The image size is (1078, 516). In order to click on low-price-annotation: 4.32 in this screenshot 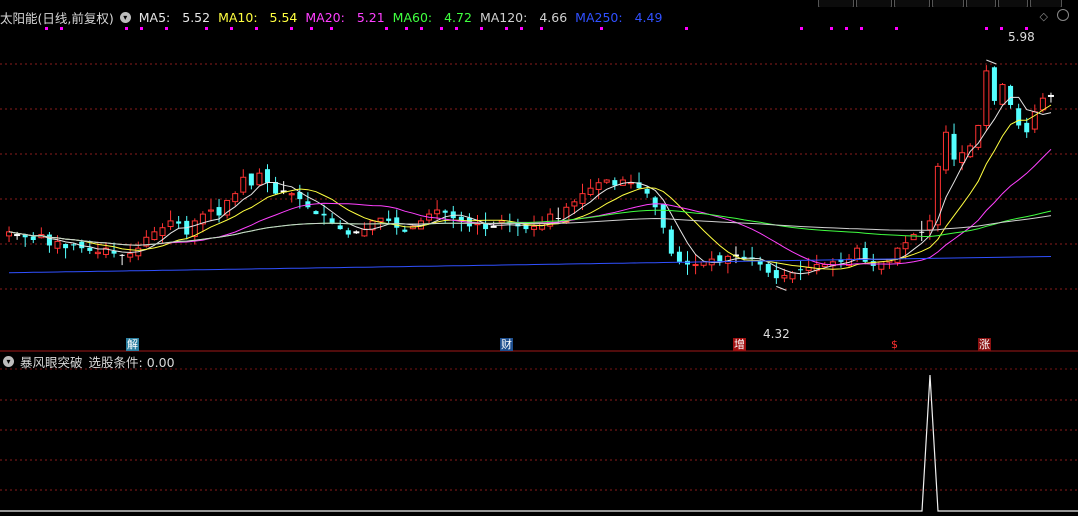, I will do `click(776, 334)`.